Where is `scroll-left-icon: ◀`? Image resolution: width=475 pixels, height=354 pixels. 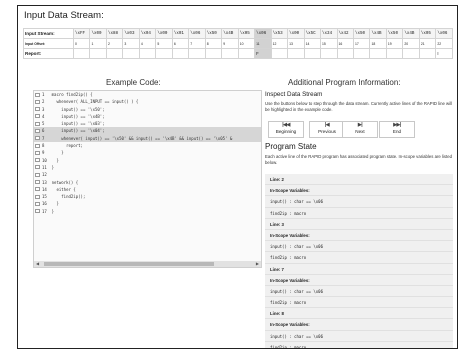
scroll-left-icon: ◀ is located at coordinates (37, 264).